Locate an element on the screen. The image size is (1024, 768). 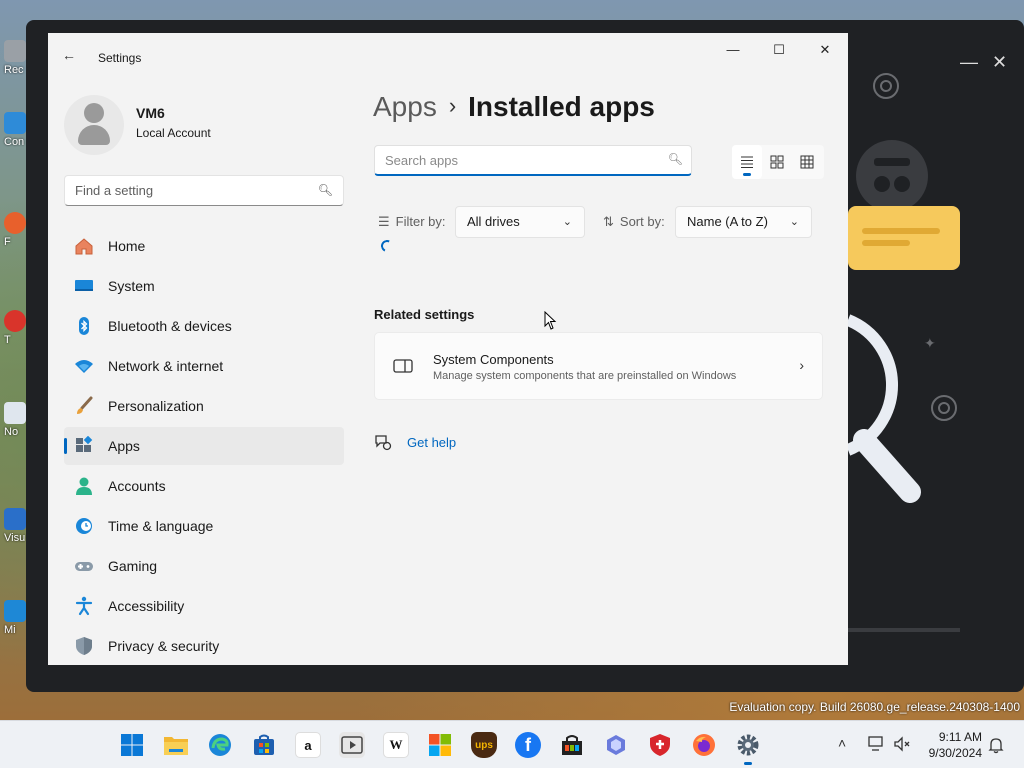
taskbar-microsoft-store is located at coordinates (264, 745).